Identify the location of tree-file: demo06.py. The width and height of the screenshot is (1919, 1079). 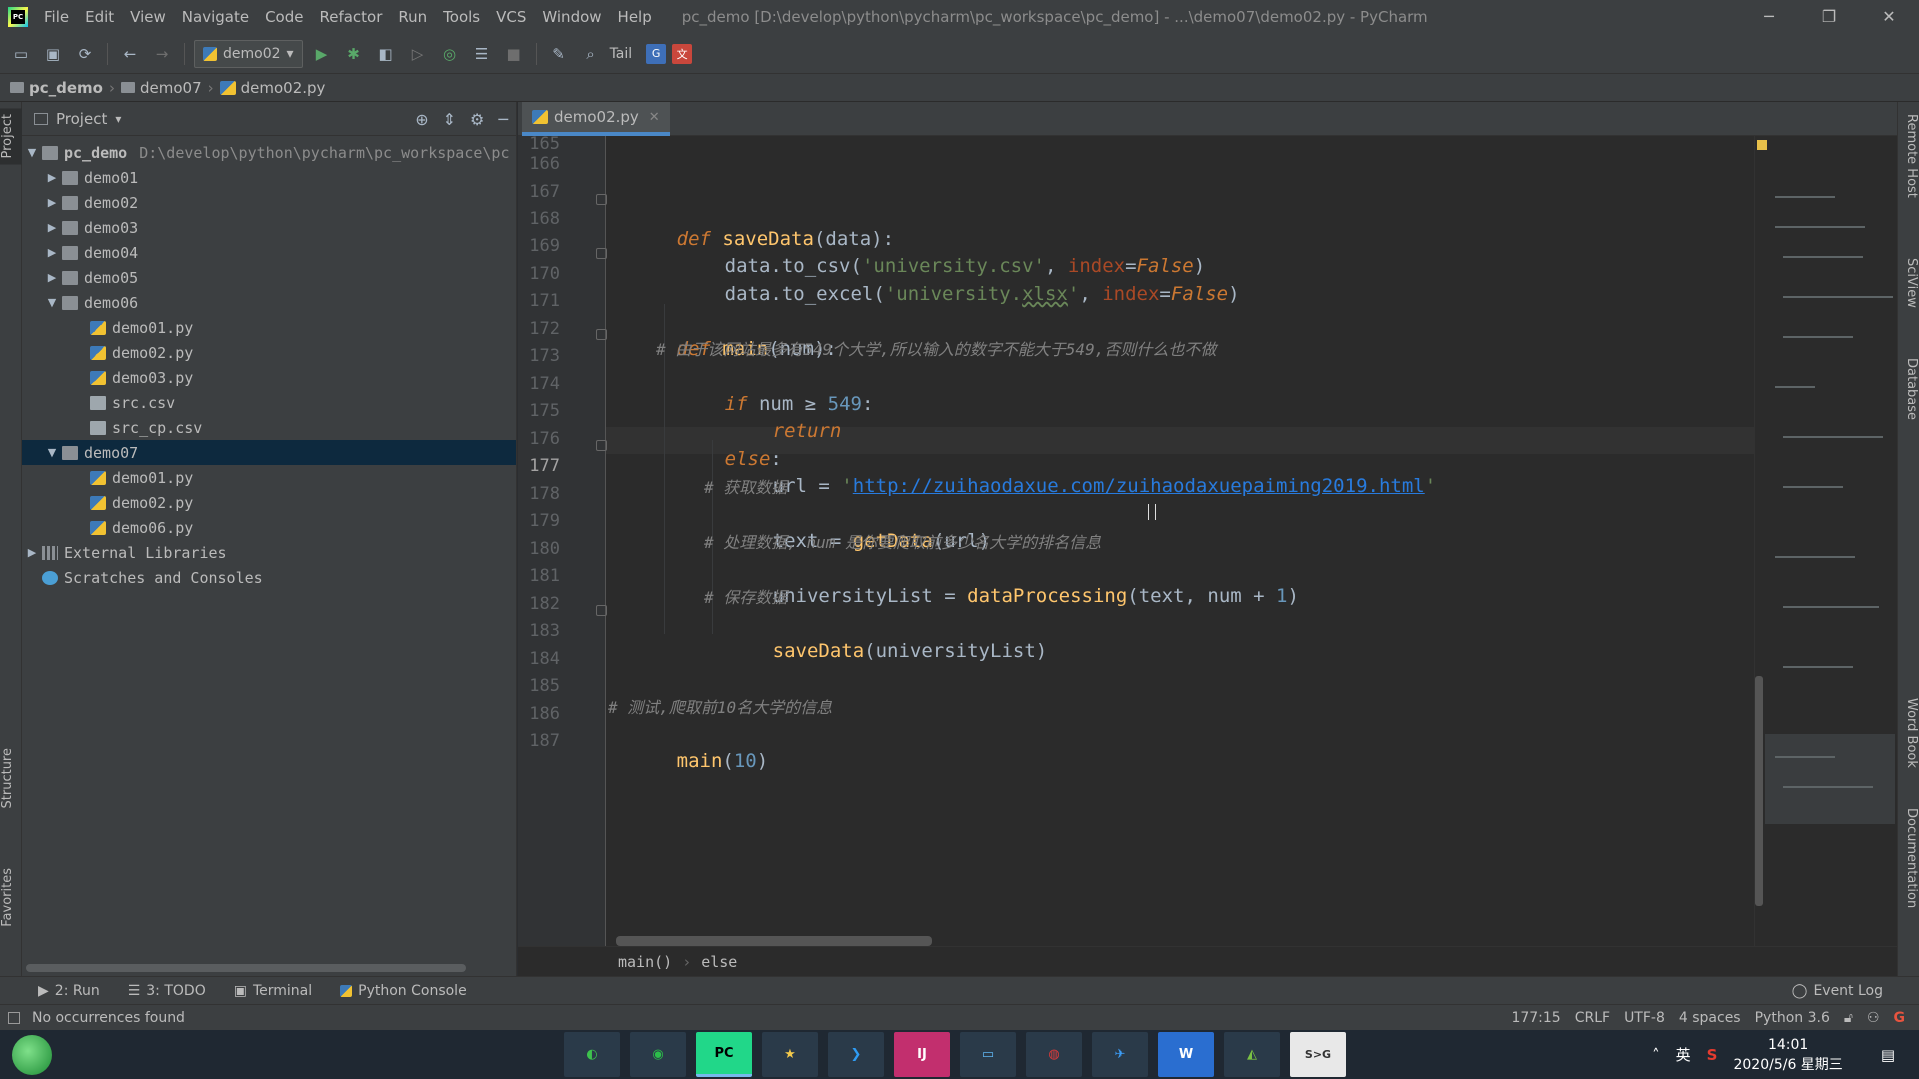
(269, 527).